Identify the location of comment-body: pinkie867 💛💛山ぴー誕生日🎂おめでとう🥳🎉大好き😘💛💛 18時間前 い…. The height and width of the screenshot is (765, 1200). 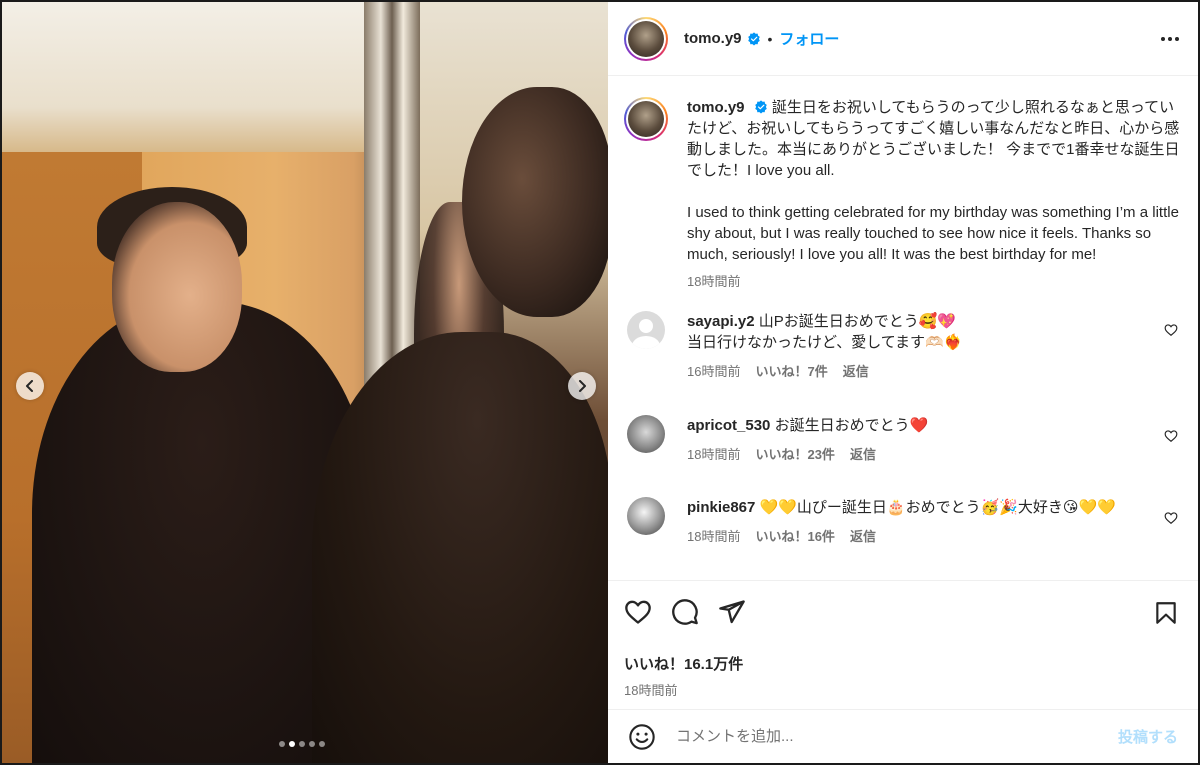
(922, 521).